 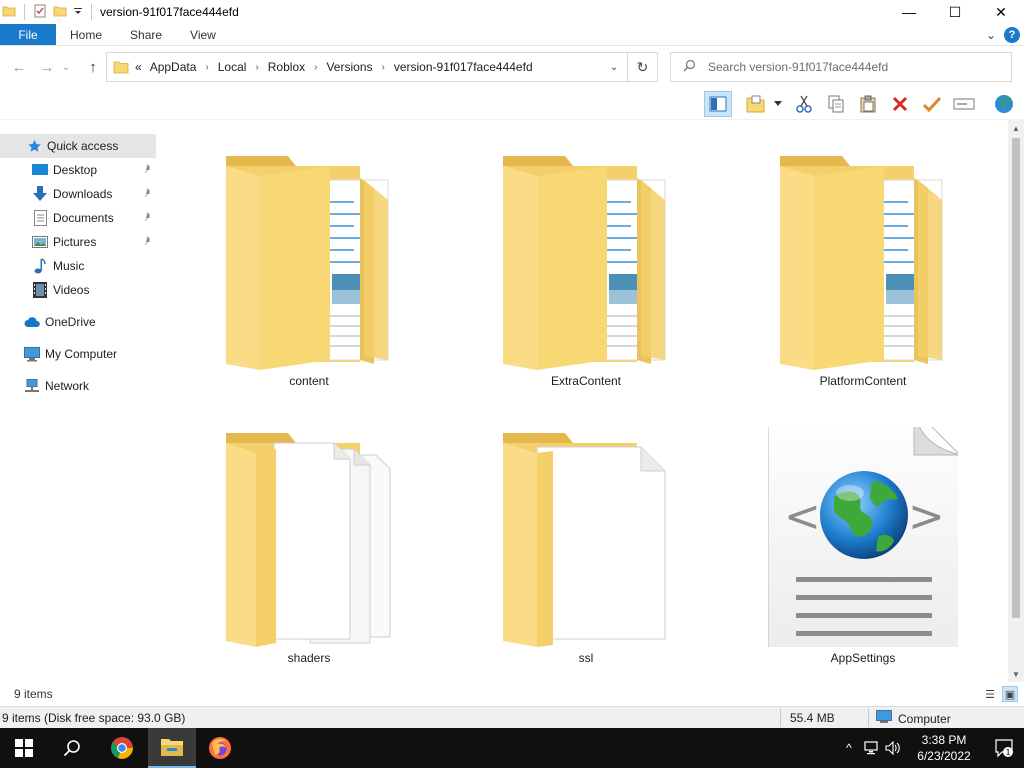 I want to click on preview-pane-icon, so click(x=718, y=104).